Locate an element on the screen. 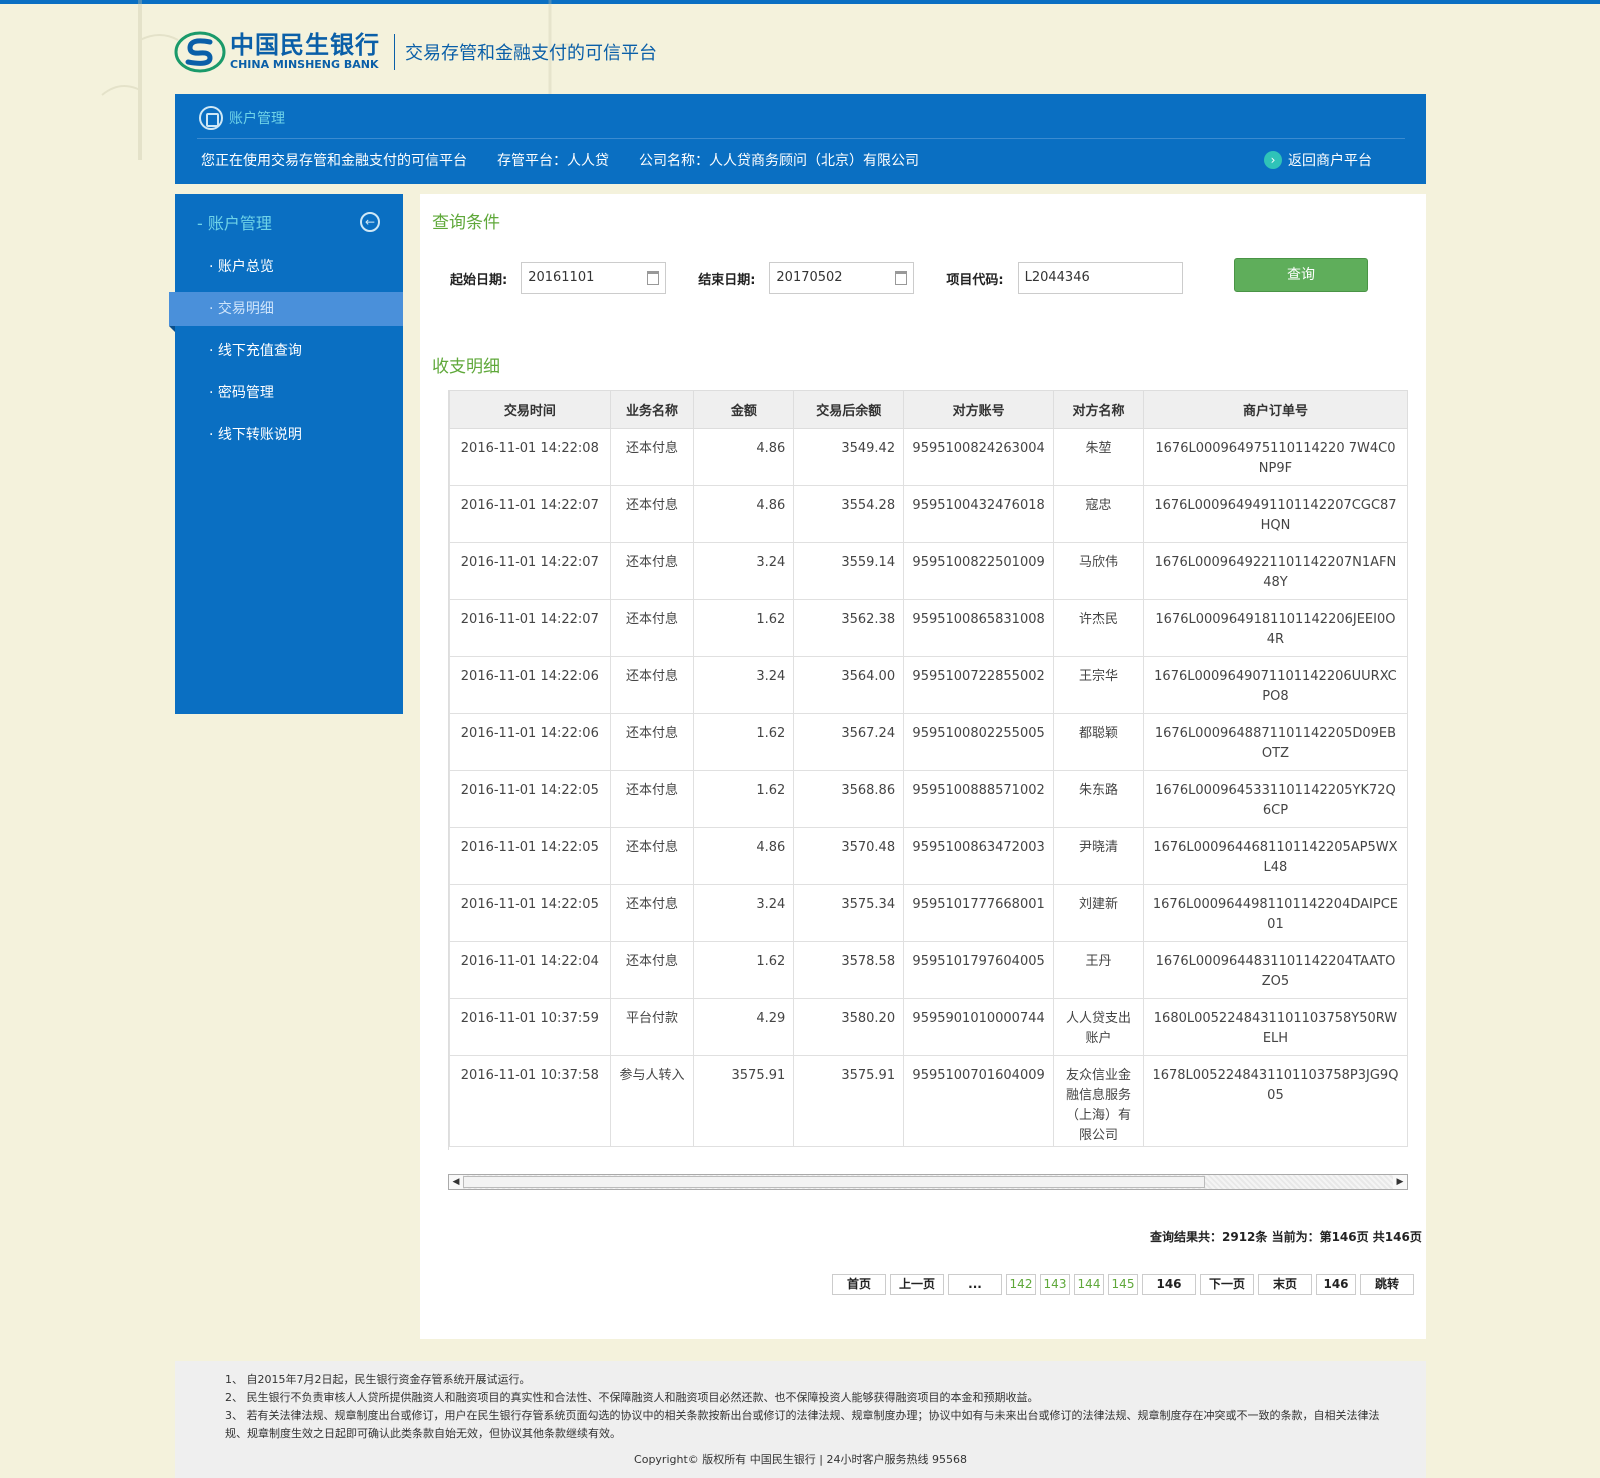 The height and width of the screenshot is (1478, 1600). cell-account: 9595100824263004 is located at coordinates (979, 457).